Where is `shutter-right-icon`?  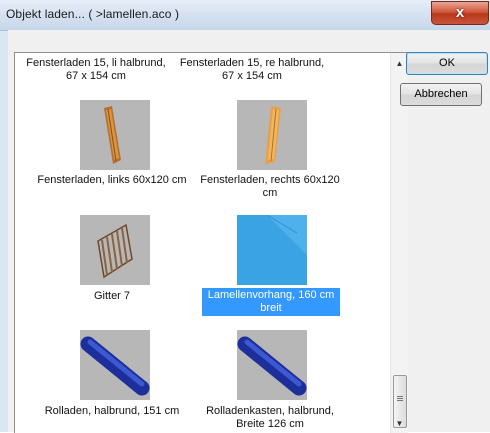
shutter-right-icon is located at coordinates (272, 135).